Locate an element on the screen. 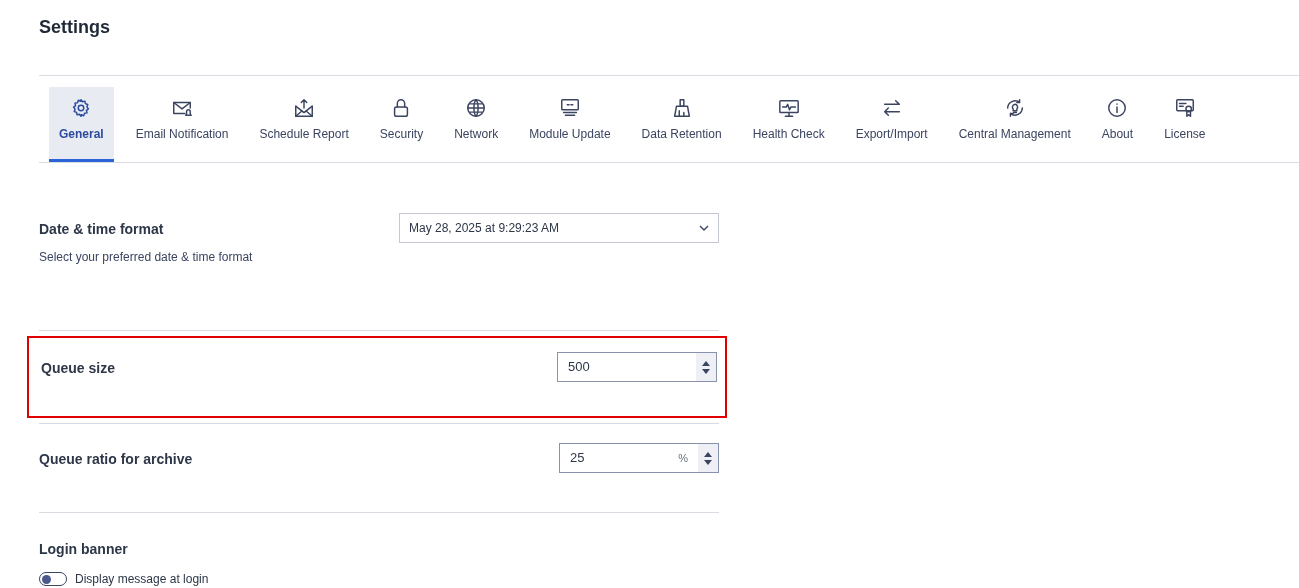 This screenshot has width=1299, height=588. tab: Network is located at coordinates (476, 124).